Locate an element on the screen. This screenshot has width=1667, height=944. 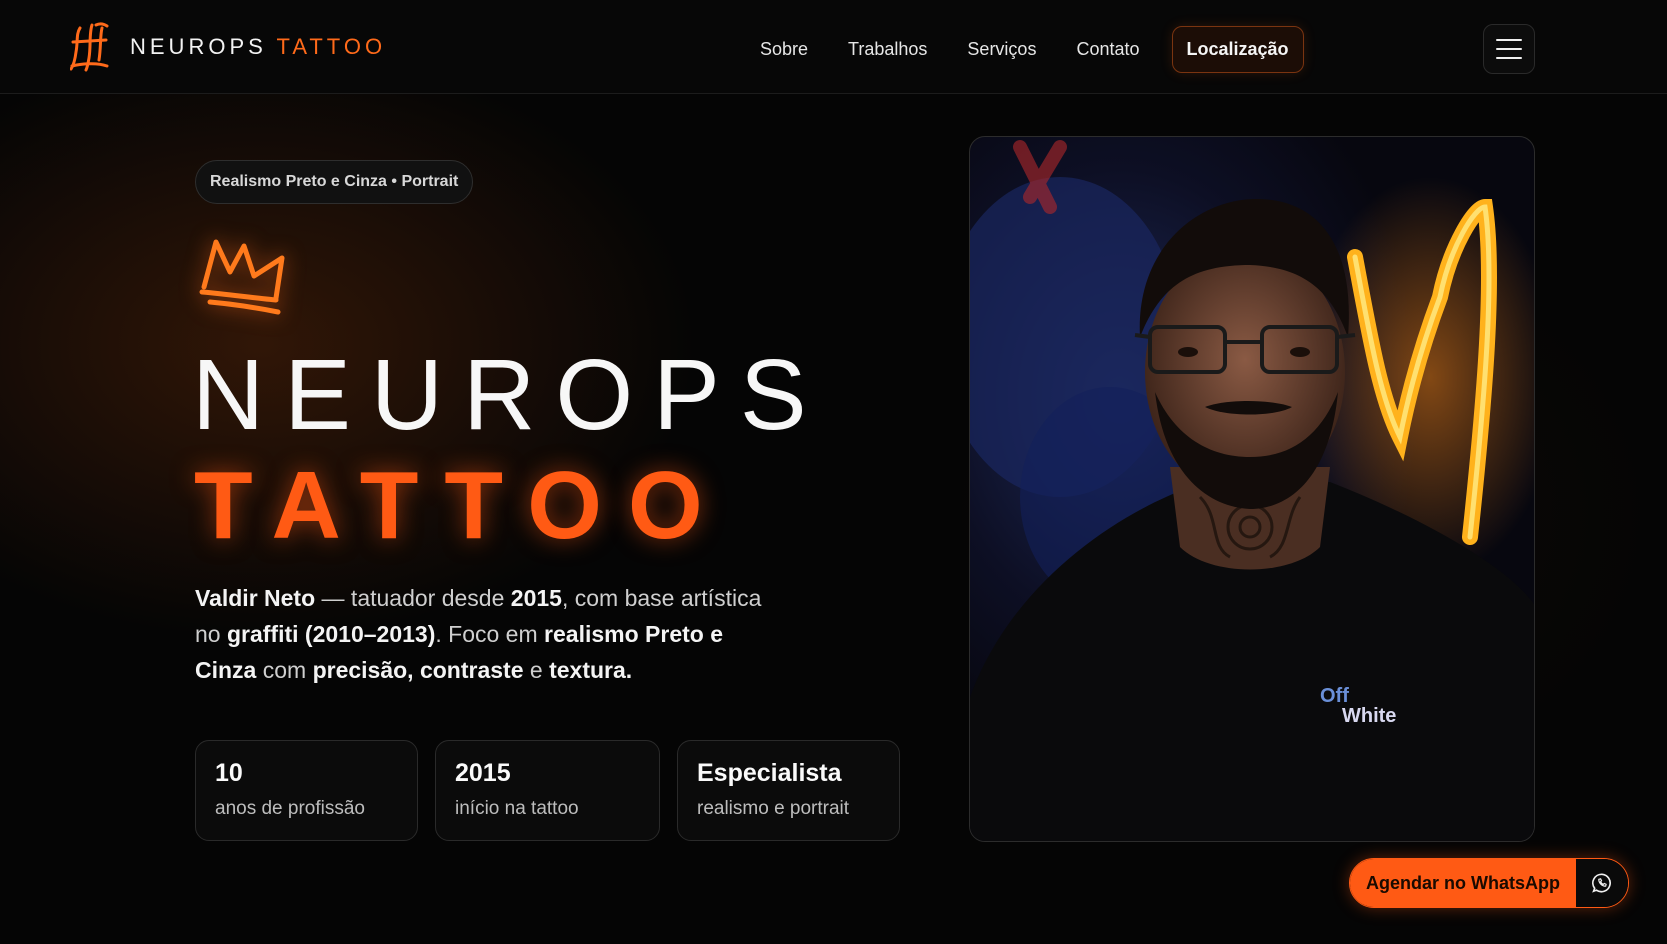
nav-sobre: Sobre is located at coordinates (784, 49).